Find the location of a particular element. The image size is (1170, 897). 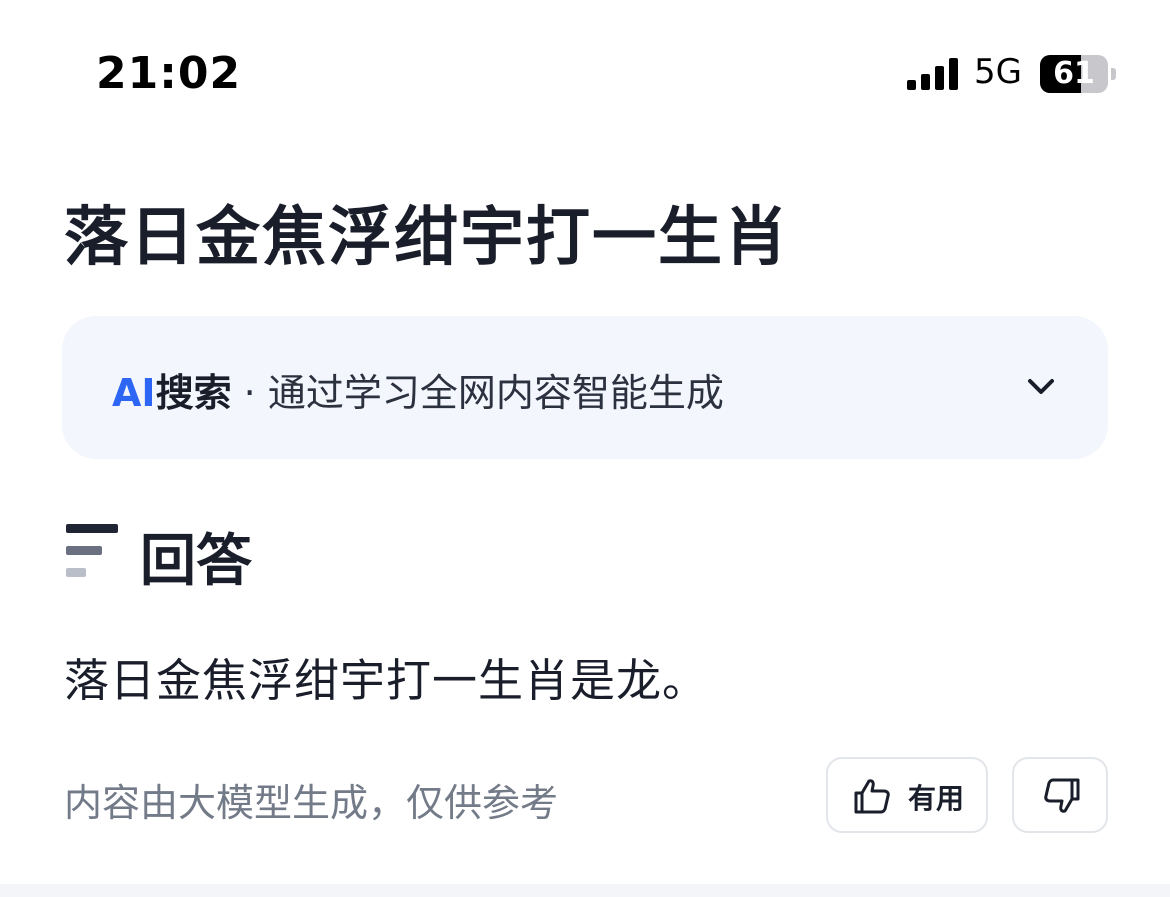

ai-search-line: AI搜索 · 通过学习全网内容智能生成 is located at coordinates (418, 389).